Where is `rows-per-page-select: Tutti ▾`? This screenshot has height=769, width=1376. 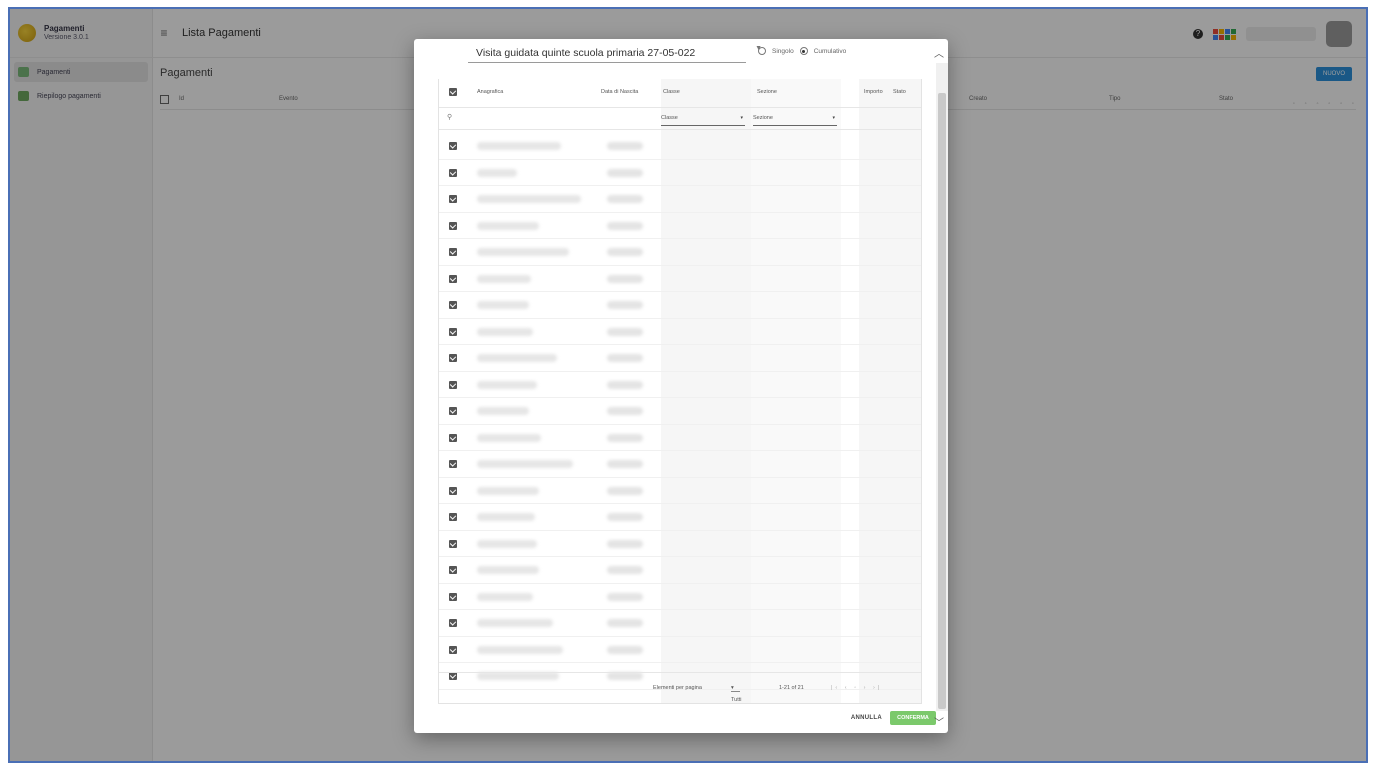
rows-per-page-select: Tutti ▾ is located at coordinates (736, 694).